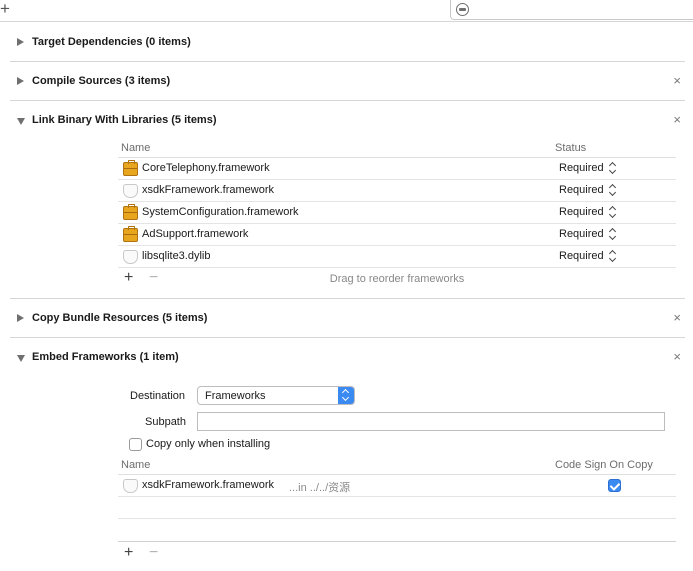 This screenshot has height=571, width=693. What do you see at coordinates (347, 358) in the screenshot?
I see `phase-embed-frameworks: Embed Frameworks (1 item) ×` at bounding box center [347, 358].